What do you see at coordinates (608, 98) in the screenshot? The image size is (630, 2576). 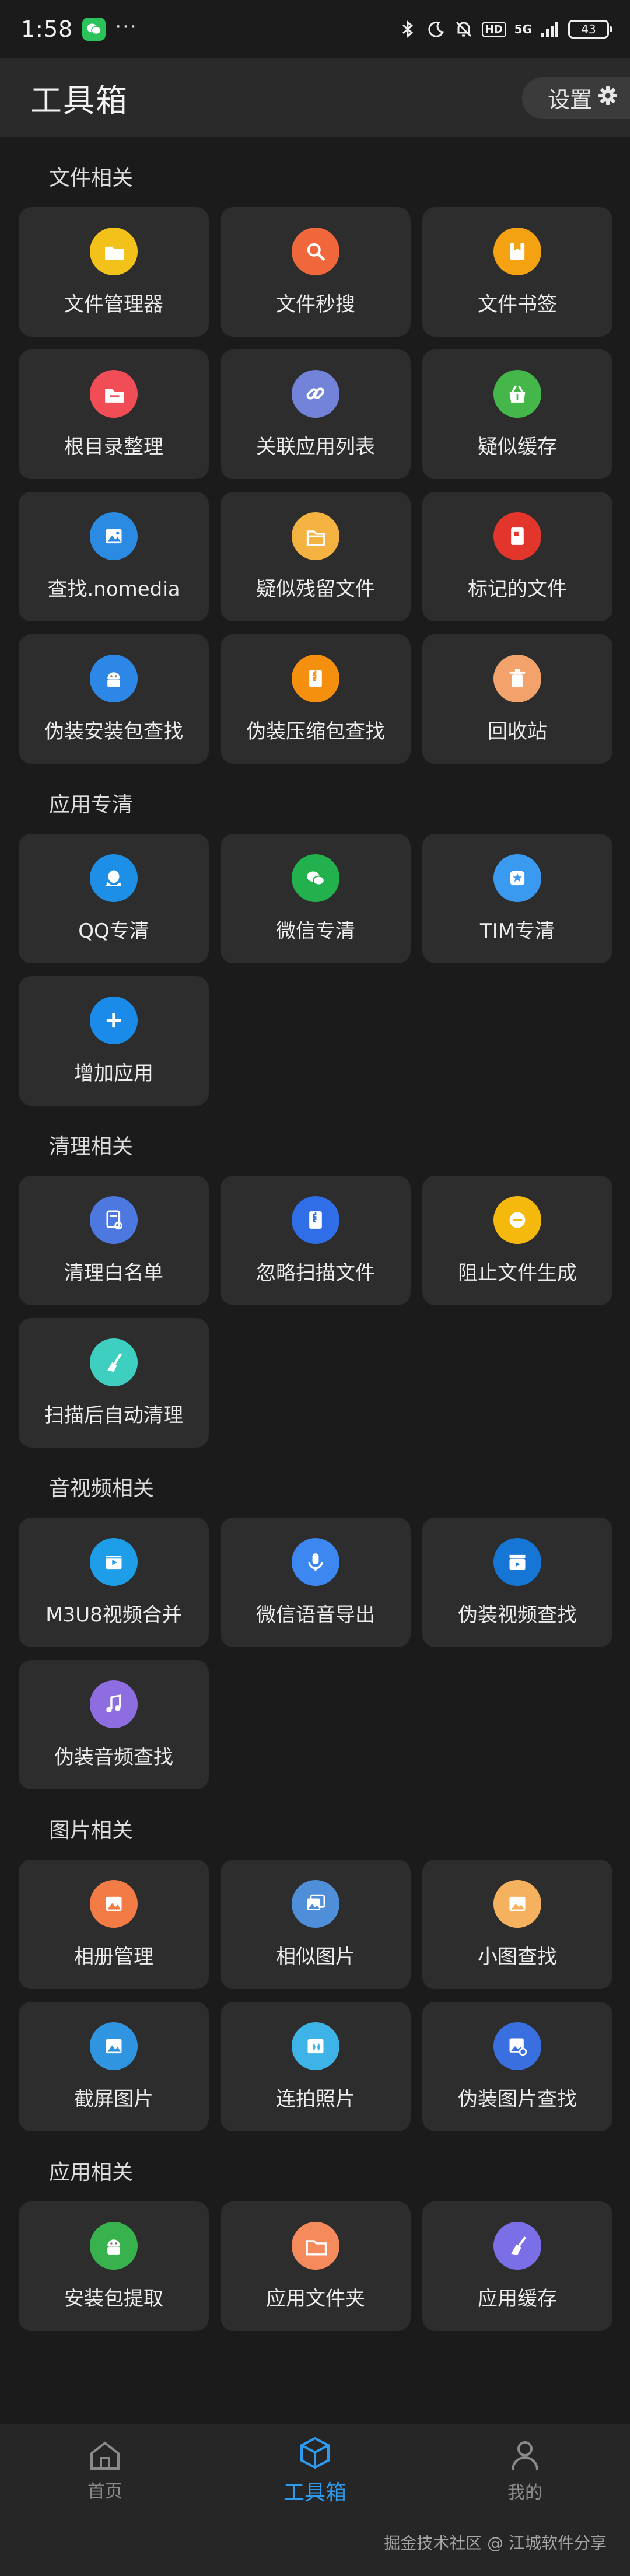 I see `gear-icon` at bounding box center [608, 98].